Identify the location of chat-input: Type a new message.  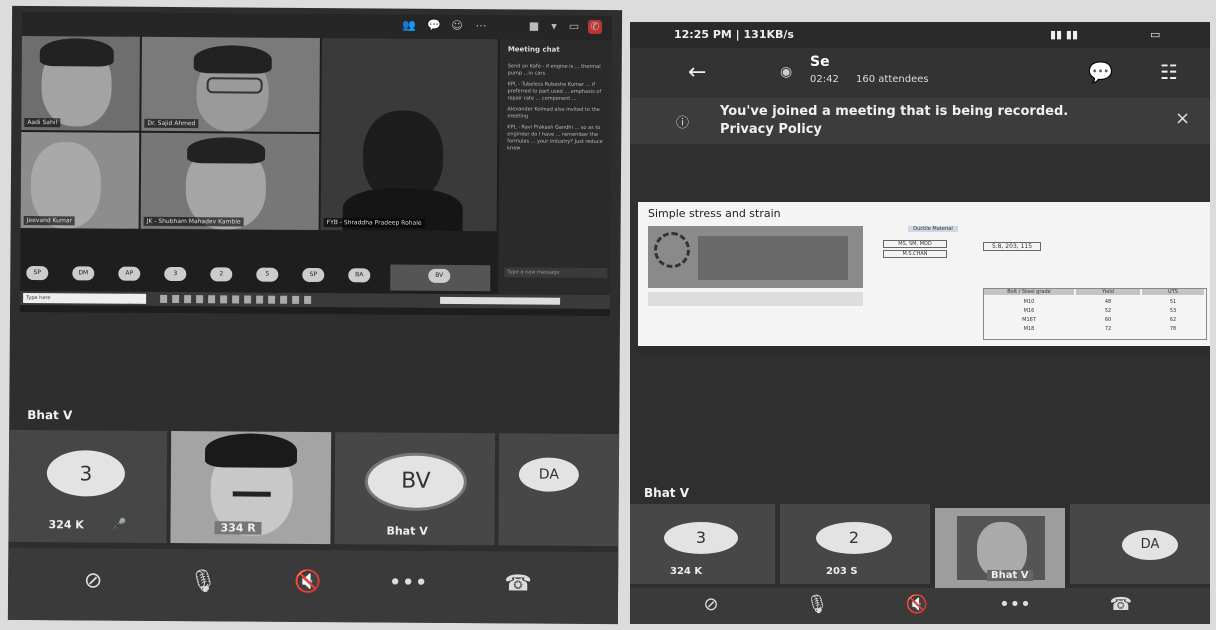
(556, 273).